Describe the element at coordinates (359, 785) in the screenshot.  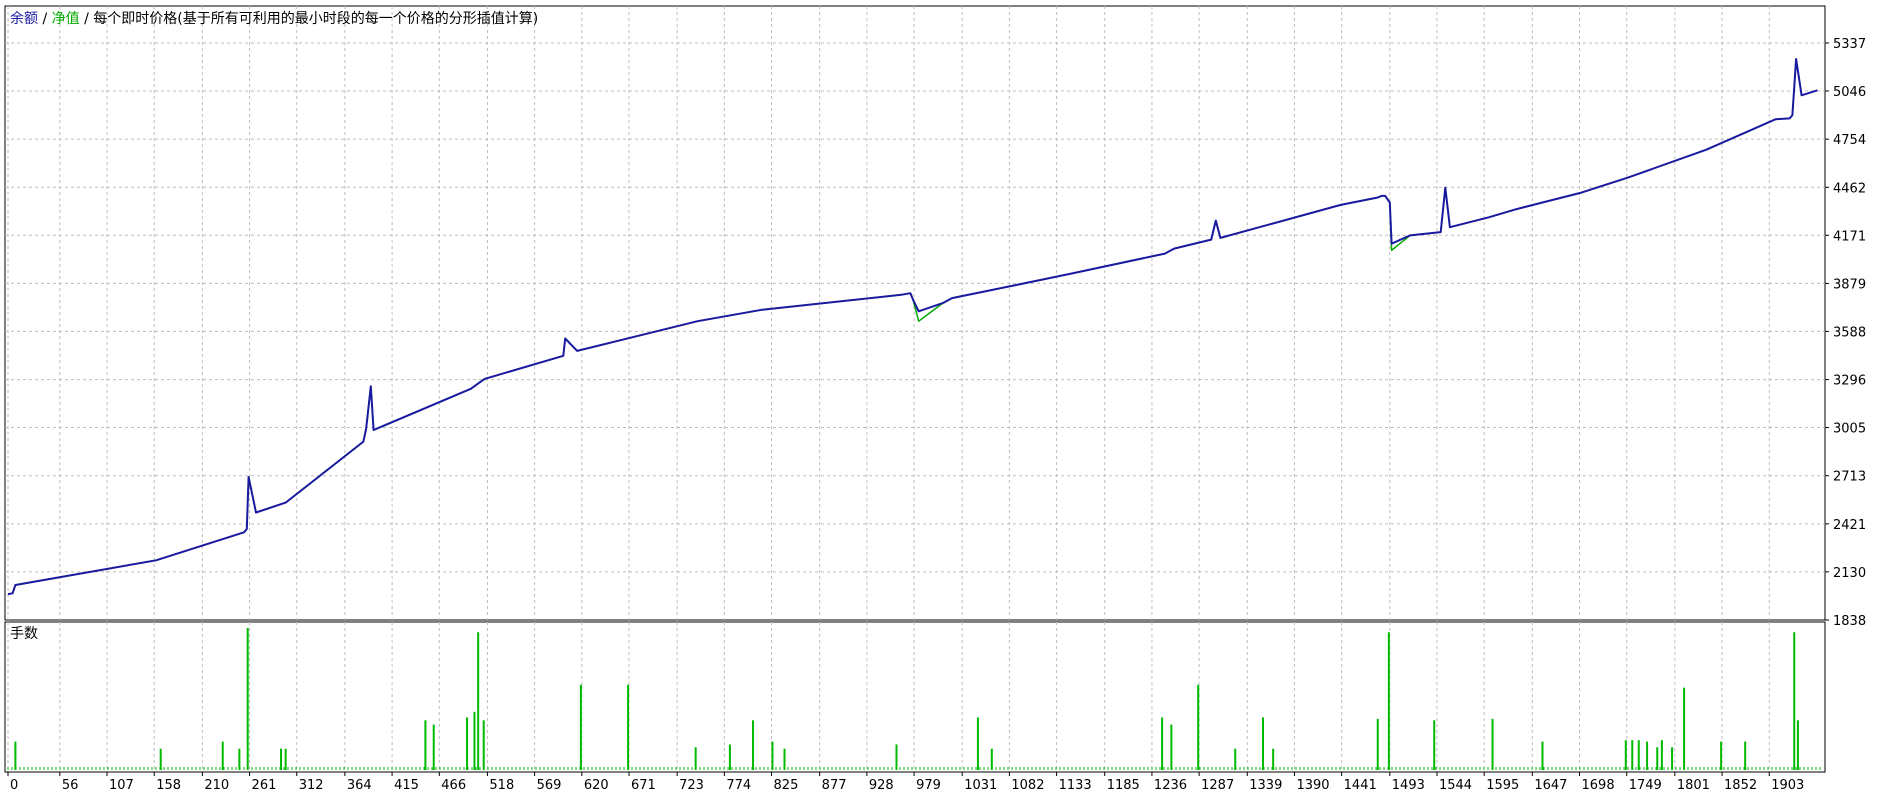
I see `x-tick-label: 364` at that location.